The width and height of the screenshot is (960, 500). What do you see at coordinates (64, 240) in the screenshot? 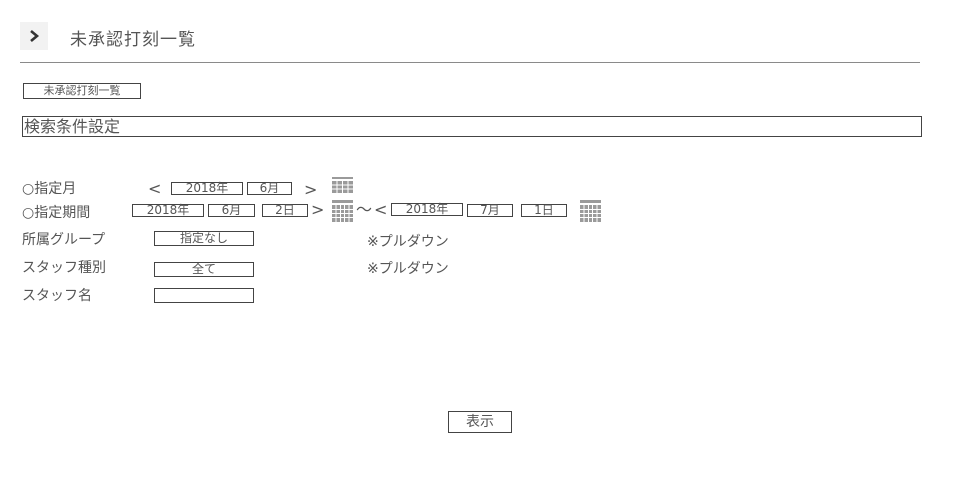
I see `group-filter-label: 所属グループ` at bounding box center [64, 240].